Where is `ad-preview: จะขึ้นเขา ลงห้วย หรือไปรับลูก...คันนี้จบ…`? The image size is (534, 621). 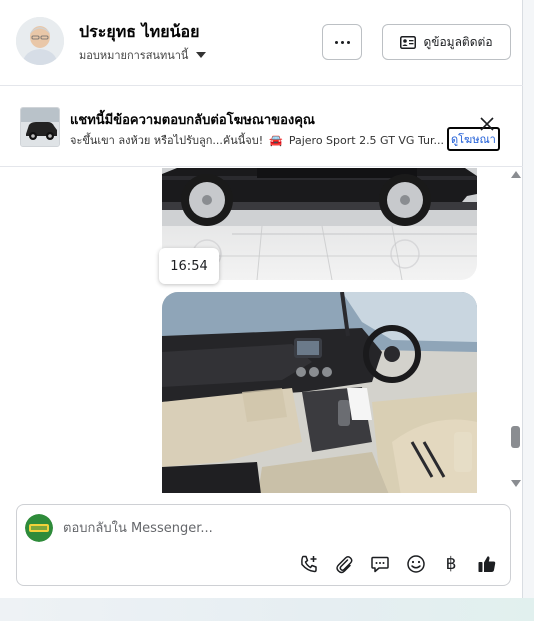
ad-preview: จะขึ้นเขา ลงห้วย หรือไปรับลูก...คันนี้จบ… is located at coordinates (257, 140).